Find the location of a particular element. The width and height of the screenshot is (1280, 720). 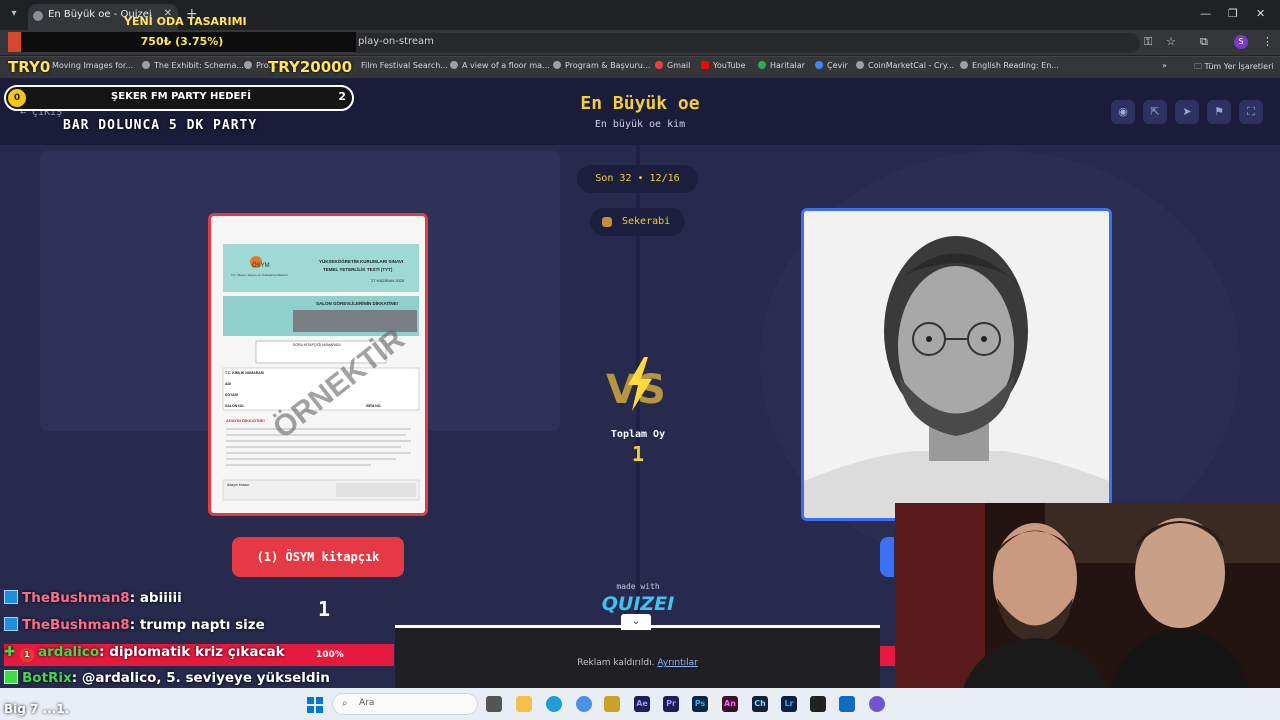

option-card-right is located at coordinates (956, 364).